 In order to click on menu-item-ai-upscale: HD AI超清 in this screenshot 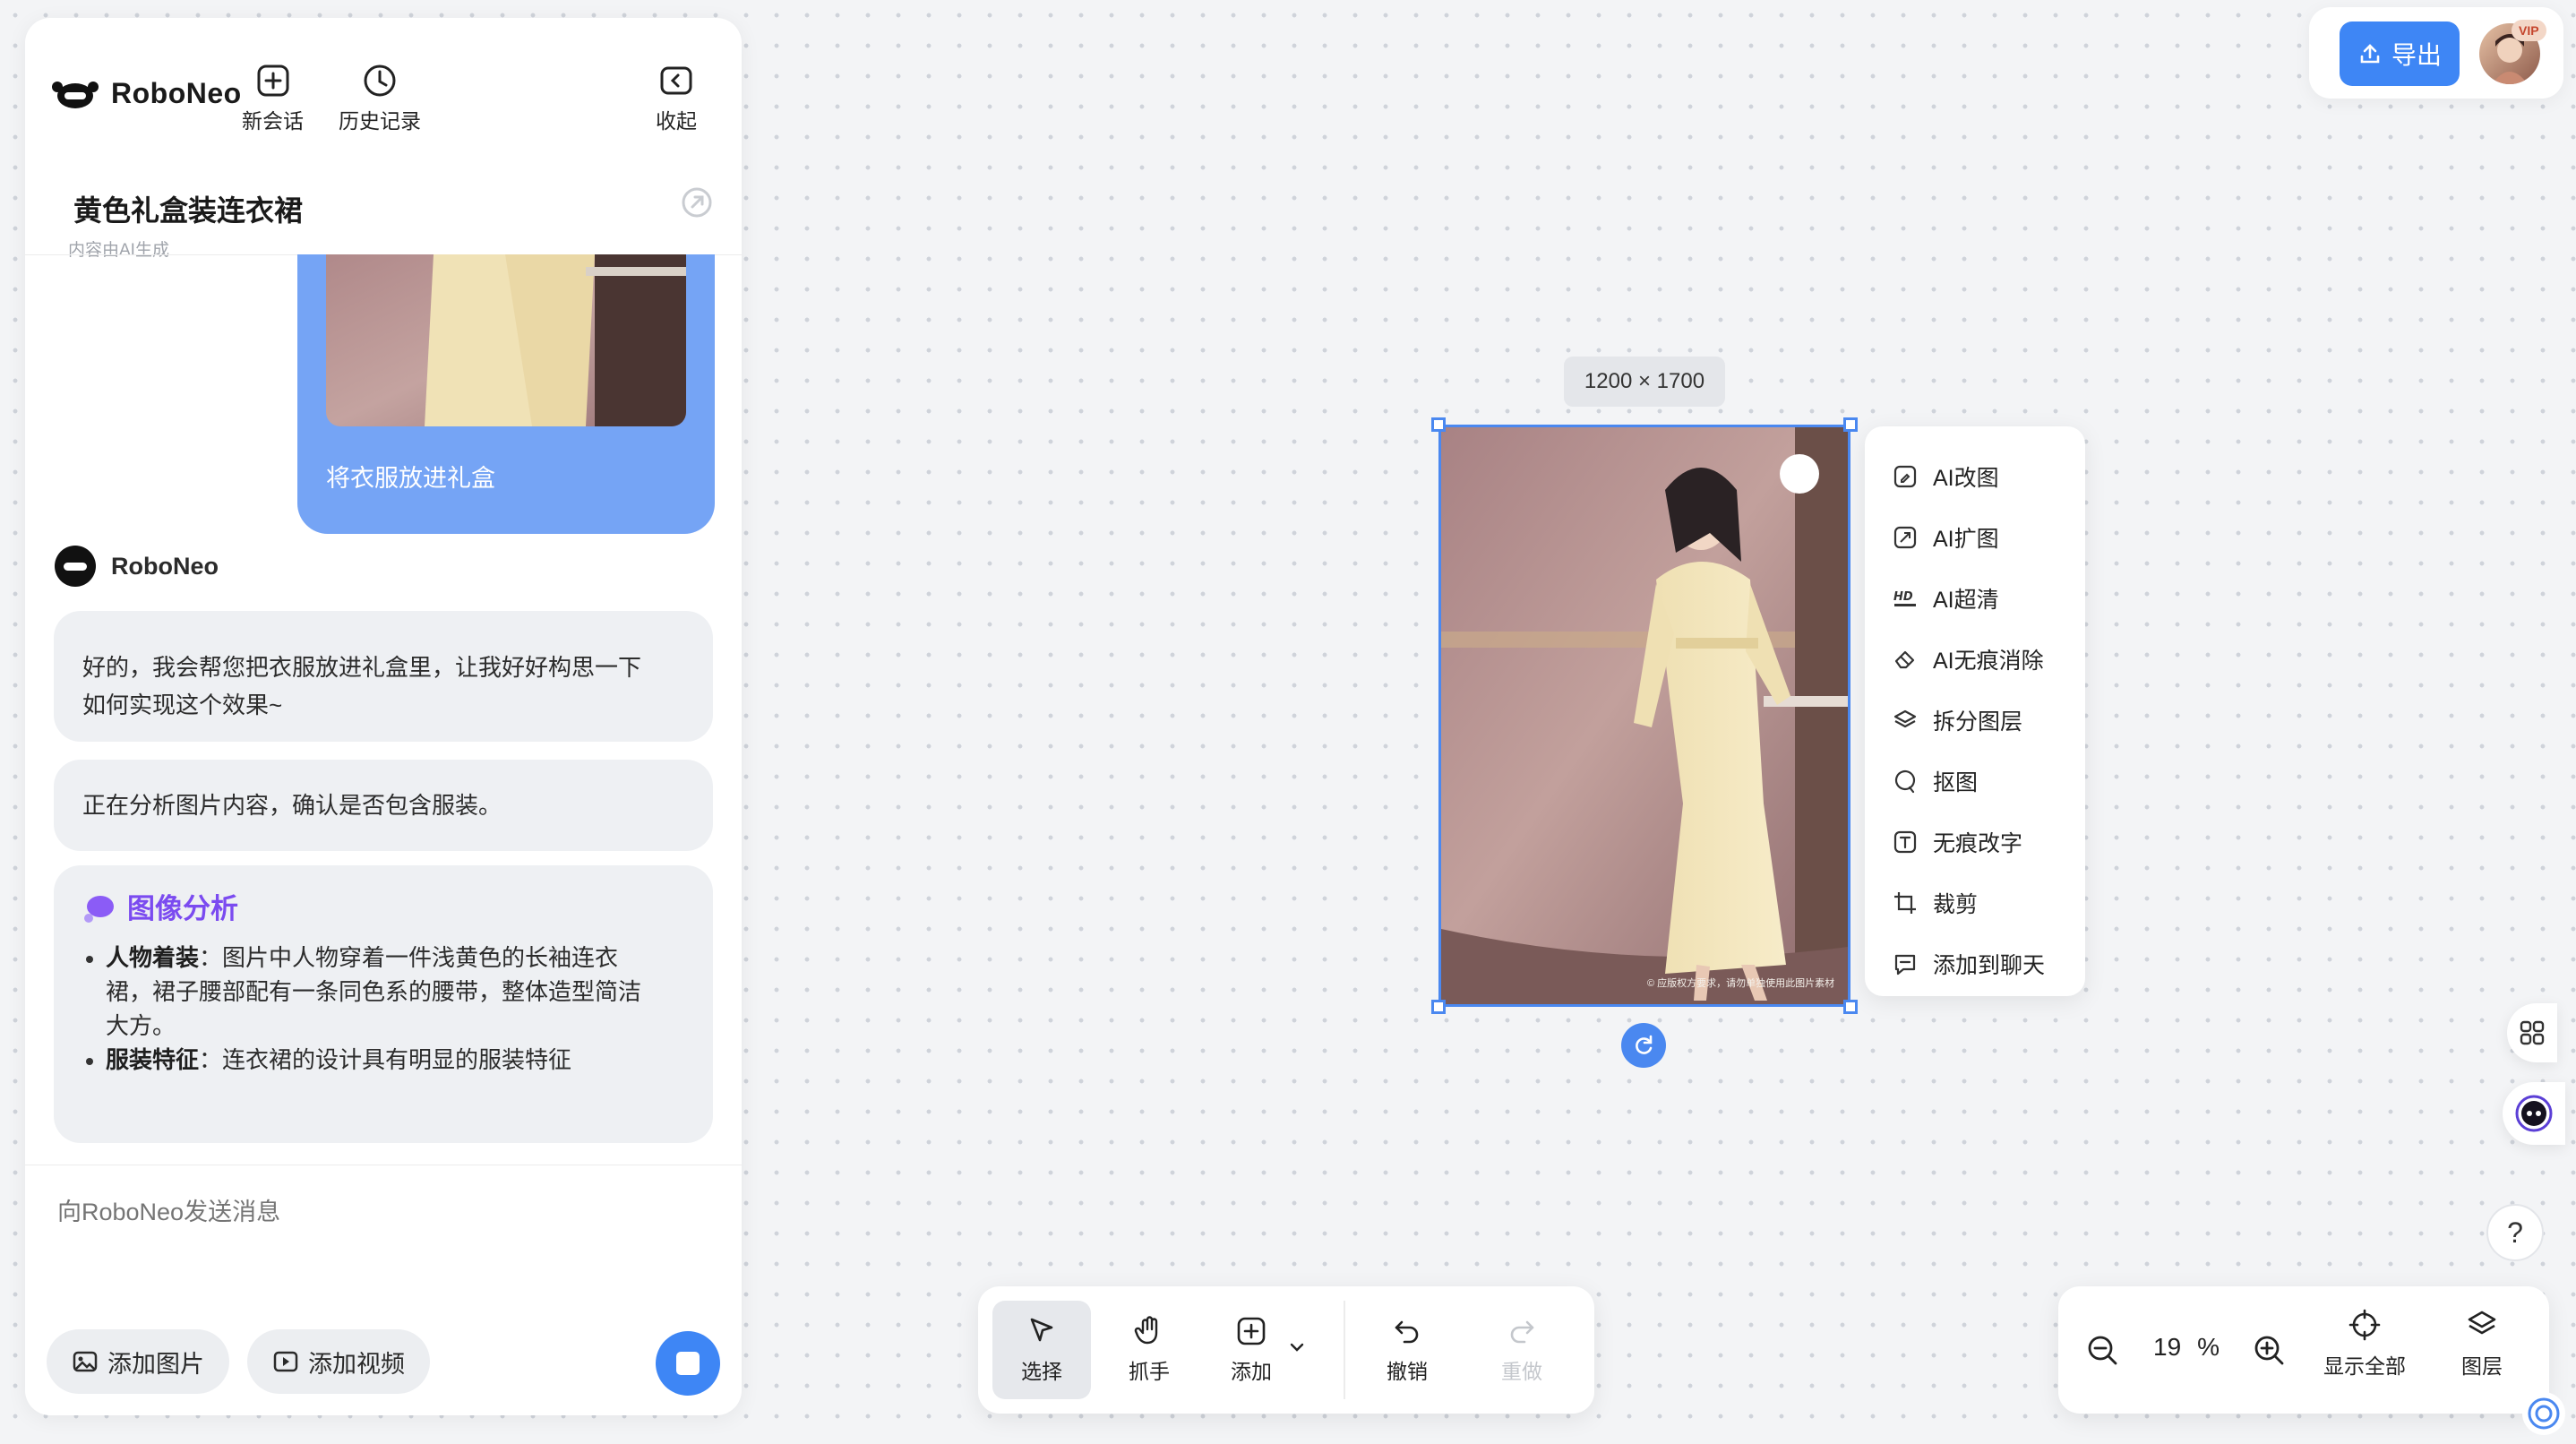, I will do `click(1975, 598)`.